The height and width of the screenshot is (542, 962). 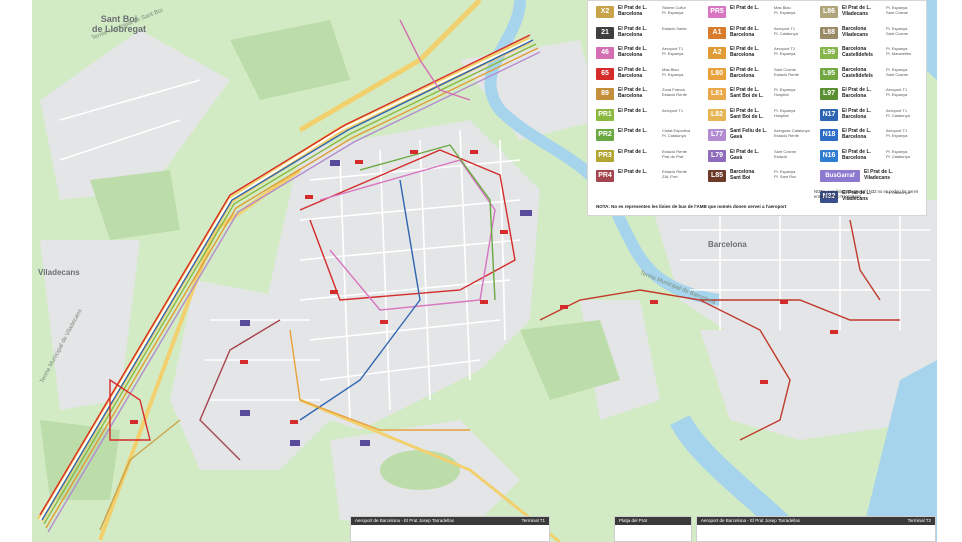 What do you see at coordinates (533, 520) in the screenshot?
I see `inset-terminal-label: Terminal T1` at bounding box center [533, 520].